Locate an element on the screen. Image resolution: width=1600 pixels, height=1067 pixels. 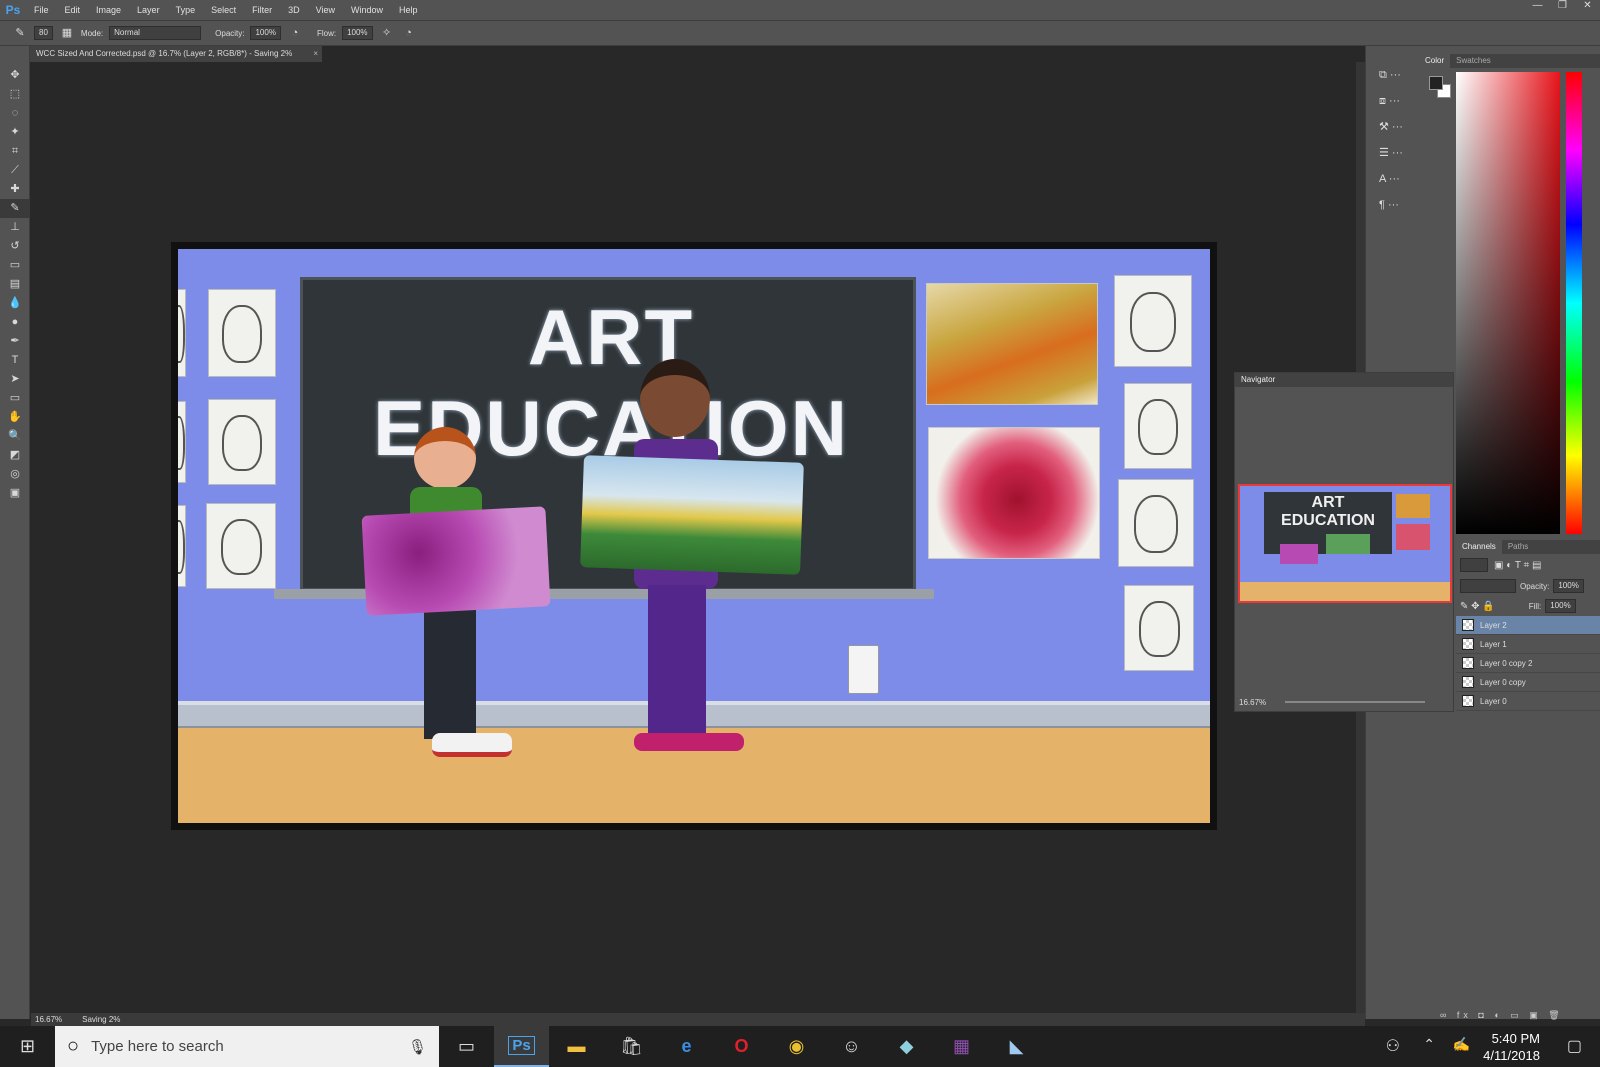
task-view-icon: ▭ is located at coordinates (466, 1046).